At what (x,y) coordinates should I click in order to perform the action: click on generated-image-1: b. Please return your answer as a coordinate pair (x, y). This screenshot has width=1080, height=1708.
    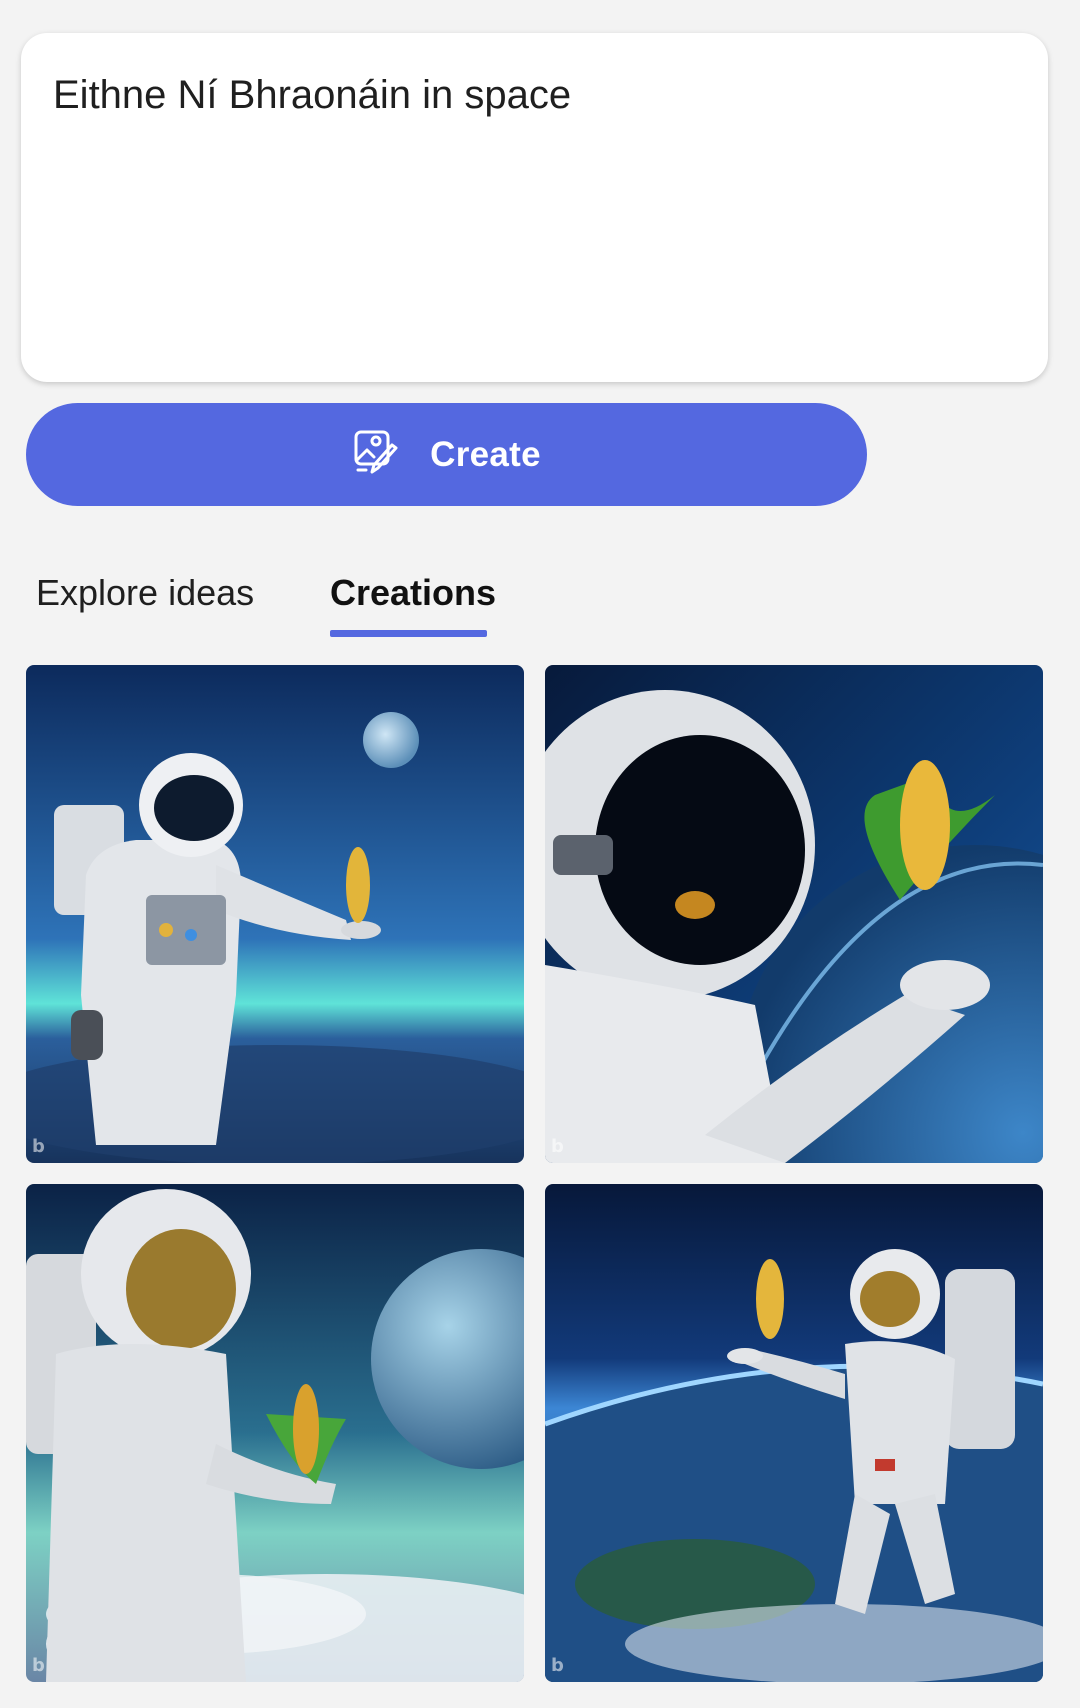
    Looking at the image, I should click on (275, 914).